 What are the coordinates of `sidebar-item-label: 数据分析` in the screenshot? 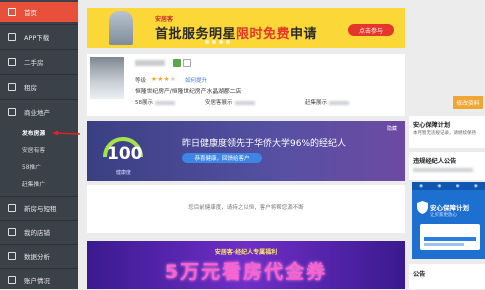 It's located at (37, 257).